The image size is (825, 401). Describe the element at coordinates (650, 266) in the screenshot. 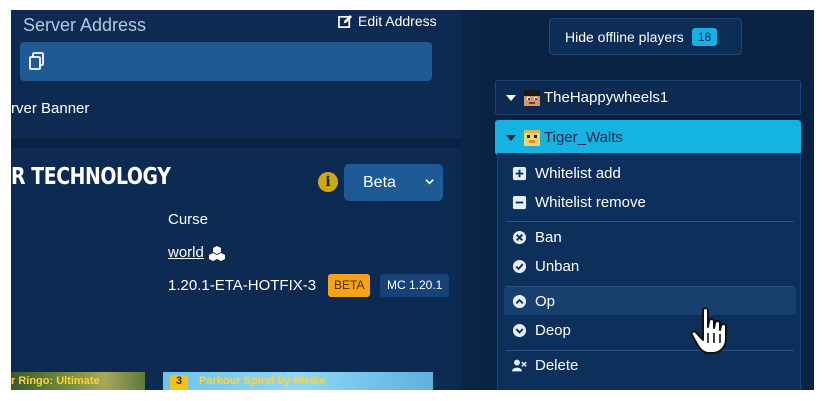

I see `unban-item: Unban` at that location.